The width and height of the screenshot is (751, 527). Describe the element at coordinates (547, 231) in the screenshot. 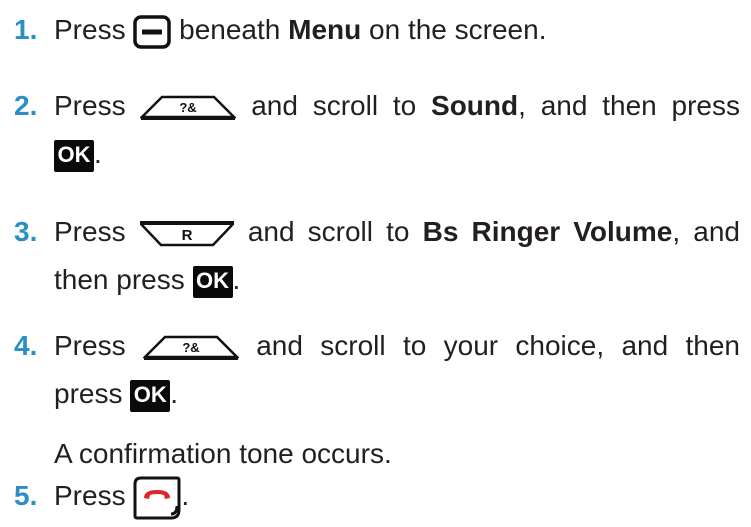

I see `bs-ringer-volume-label: Bs Ringer Volume` at that location.